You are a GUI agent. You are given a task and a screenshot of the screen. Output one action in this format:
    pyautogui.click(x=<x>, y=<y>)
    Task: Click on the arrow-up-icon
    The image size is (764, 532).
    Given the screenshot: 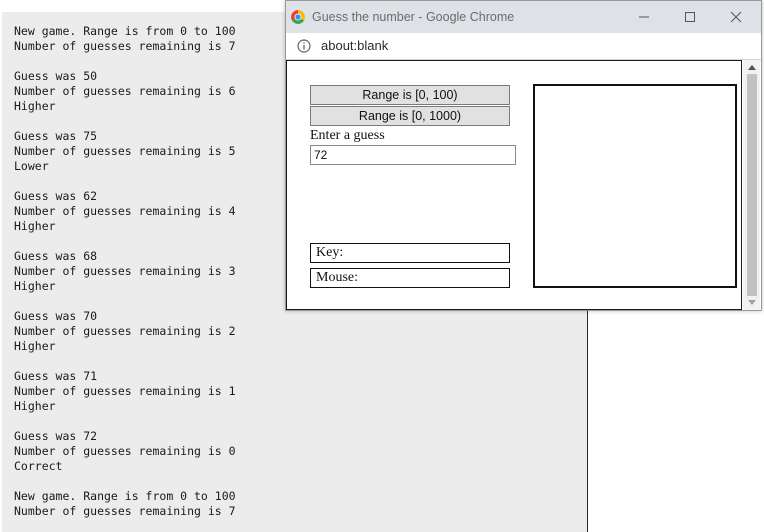 What is the action you would take?
    pyautogui.click(x=751, y=67)
    